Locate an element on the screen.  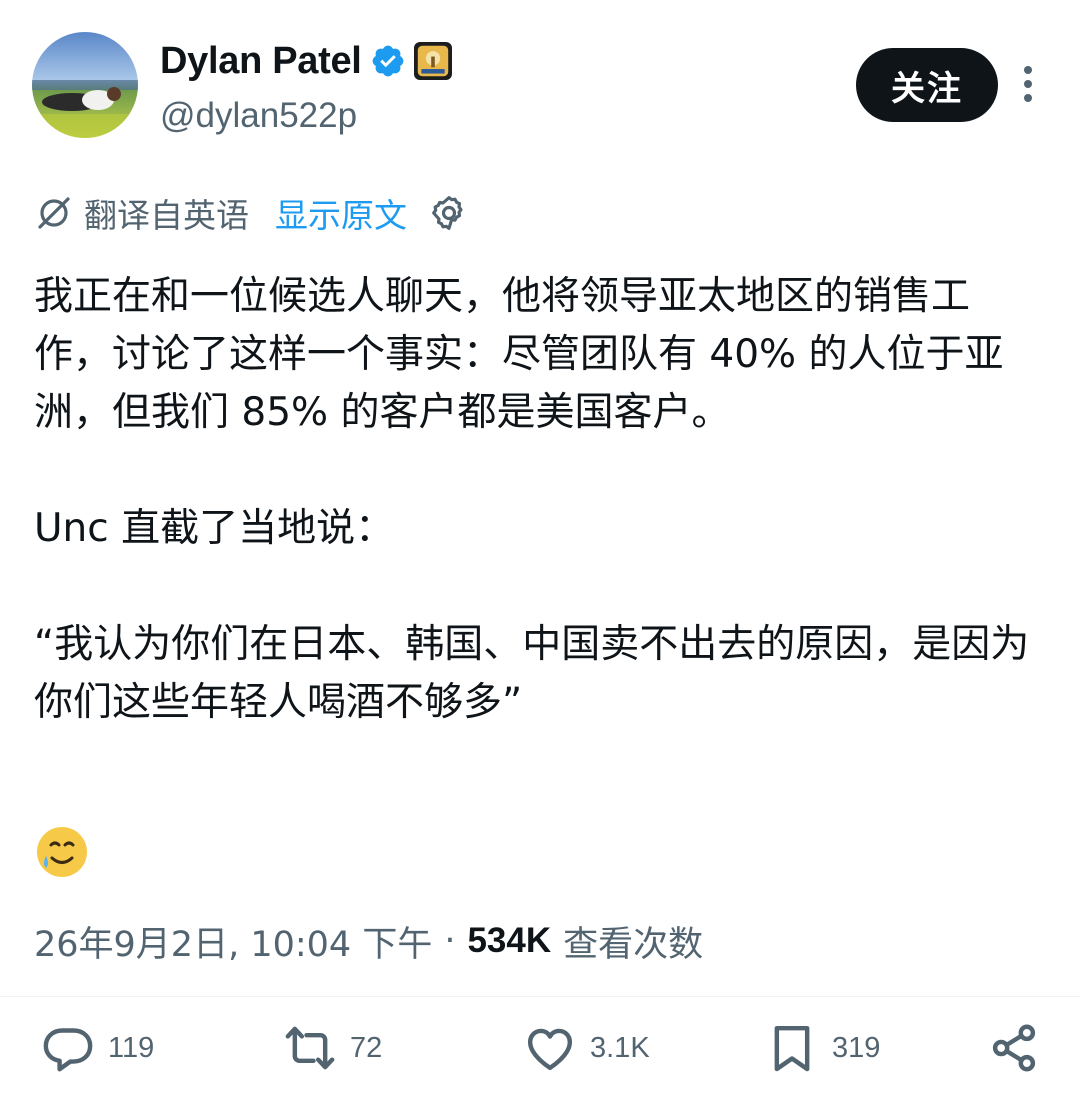
tweet-meta: 26年9月2日, 10:04 下午 · 534K 查看次数 is located at coordinates (368, 941).